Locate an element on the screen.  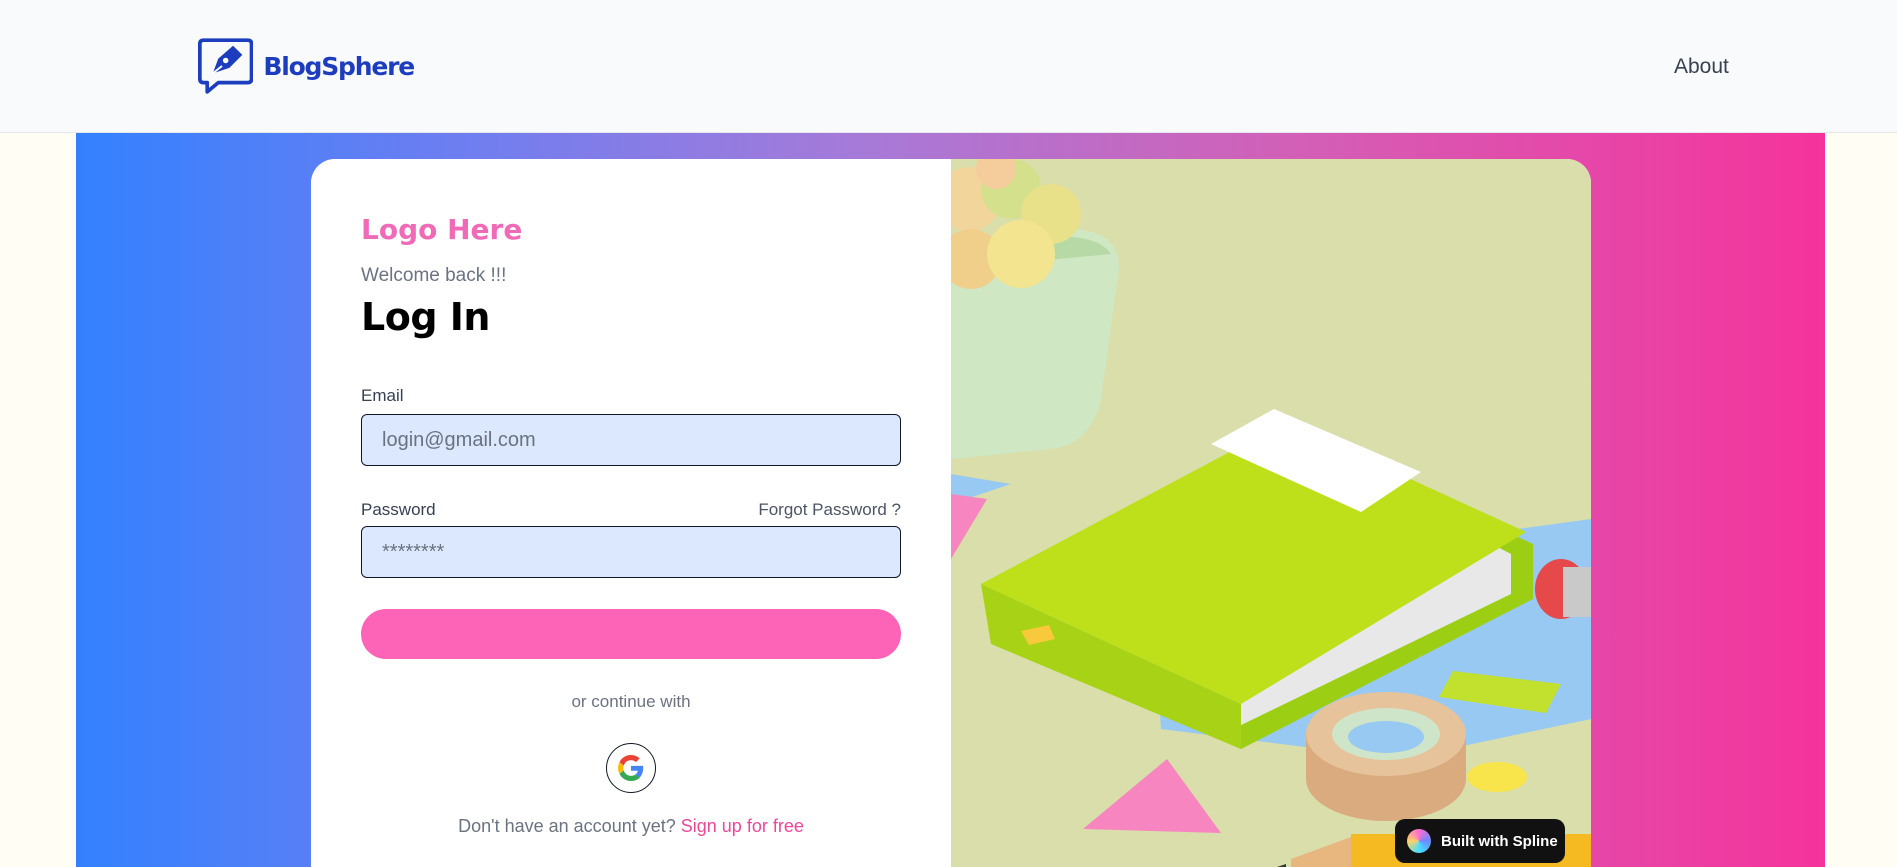
pink-triangle-shape is located at coordinates (969, 526).